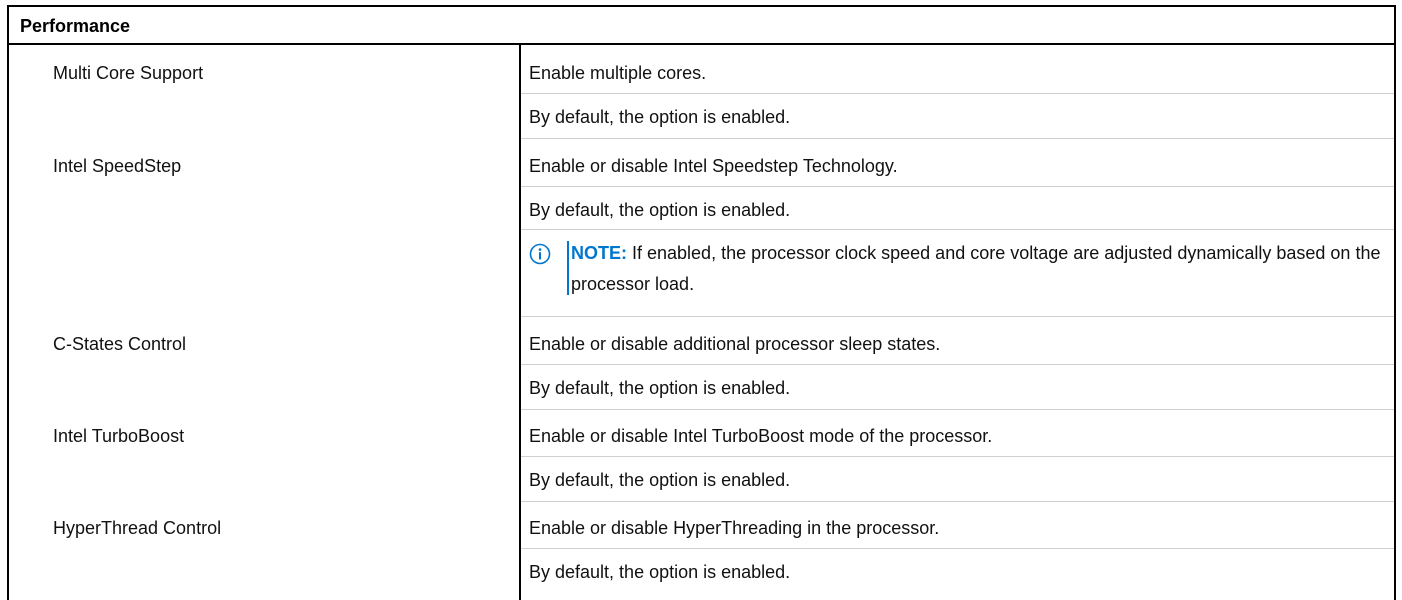  I want to click on note-accent-bar, so click(568, 268).